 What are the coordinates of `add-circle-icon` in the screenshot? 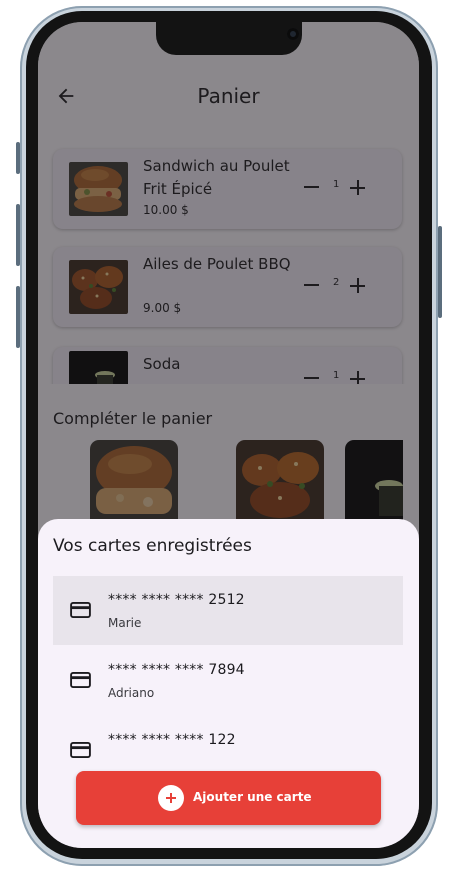 It's located at (171, 798).